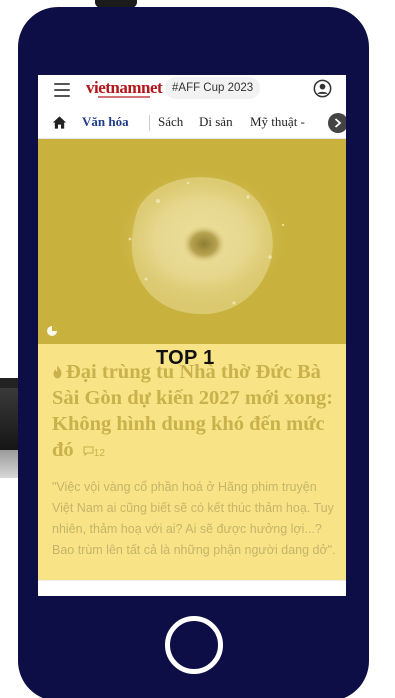 This screenshot has width=395, height=698. What do you see at coordinates (194, 645) in the screenshot?
I see `home-button` at bounding box center [194, 645].